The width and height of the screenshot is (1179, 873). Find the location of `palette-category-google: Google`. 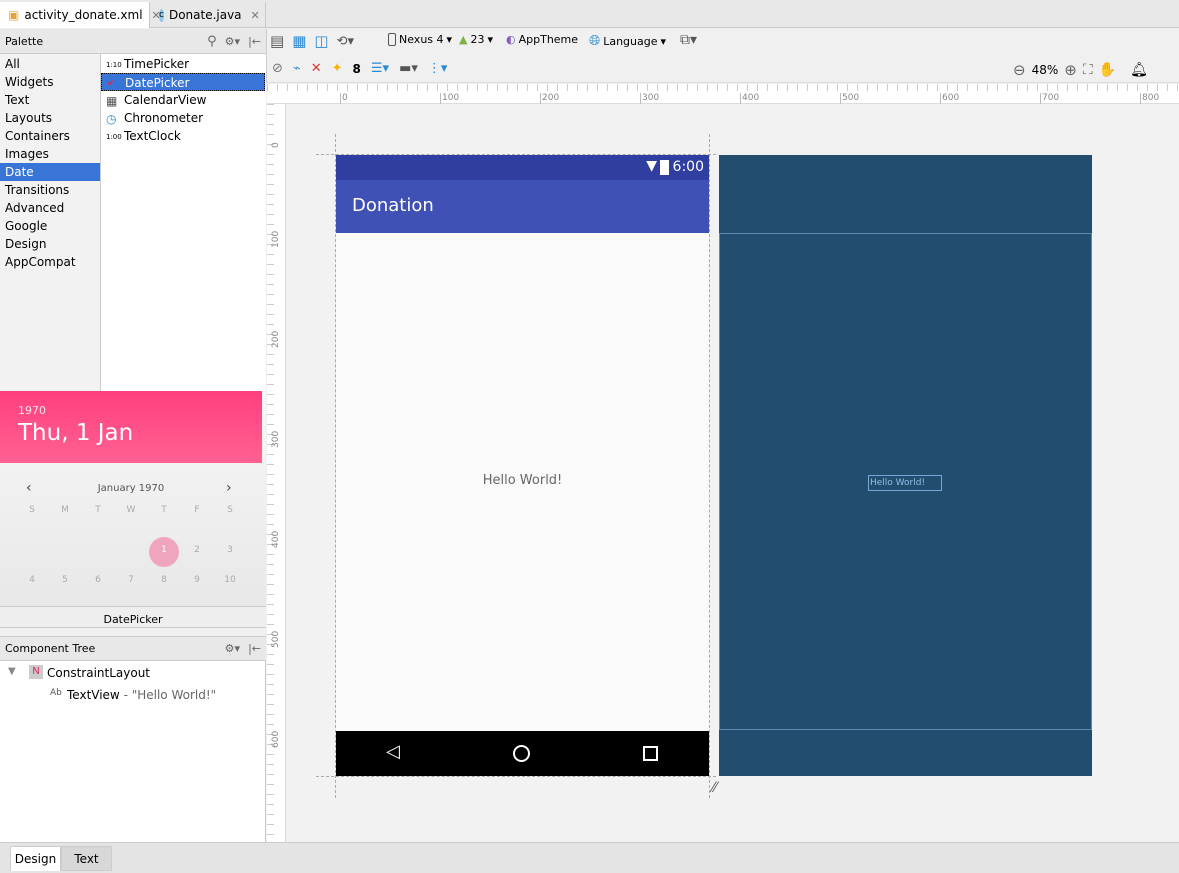

palette-category-google: Google is located at coordinates (50, 226).